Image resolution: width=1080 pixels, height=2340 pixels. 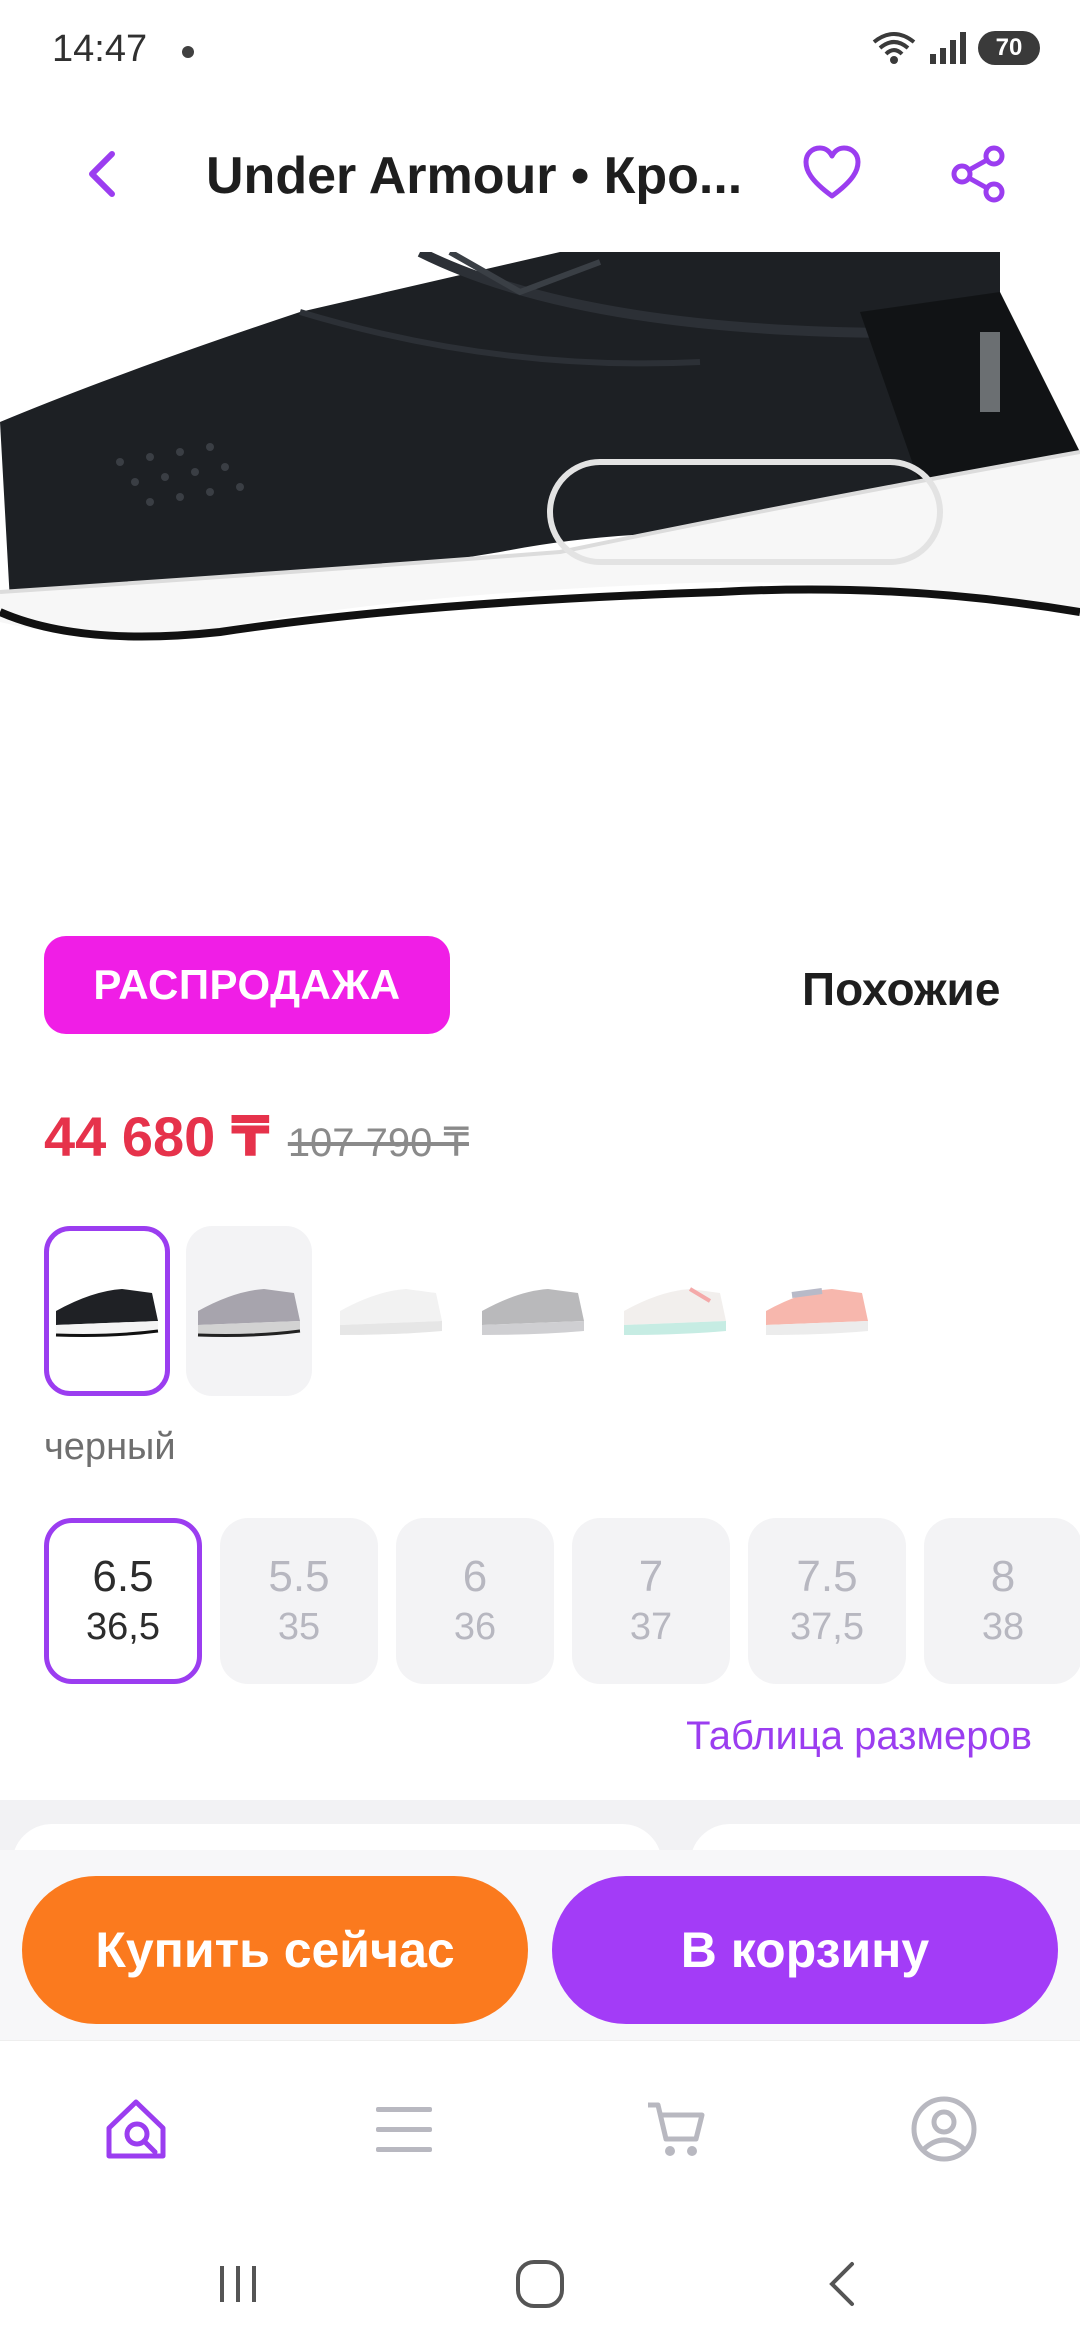 What do you see at coordinates (247, 985) in the screenshot?
I see `sale-badge: РАСПРОДАЖА` at bounding box center [247, 985].